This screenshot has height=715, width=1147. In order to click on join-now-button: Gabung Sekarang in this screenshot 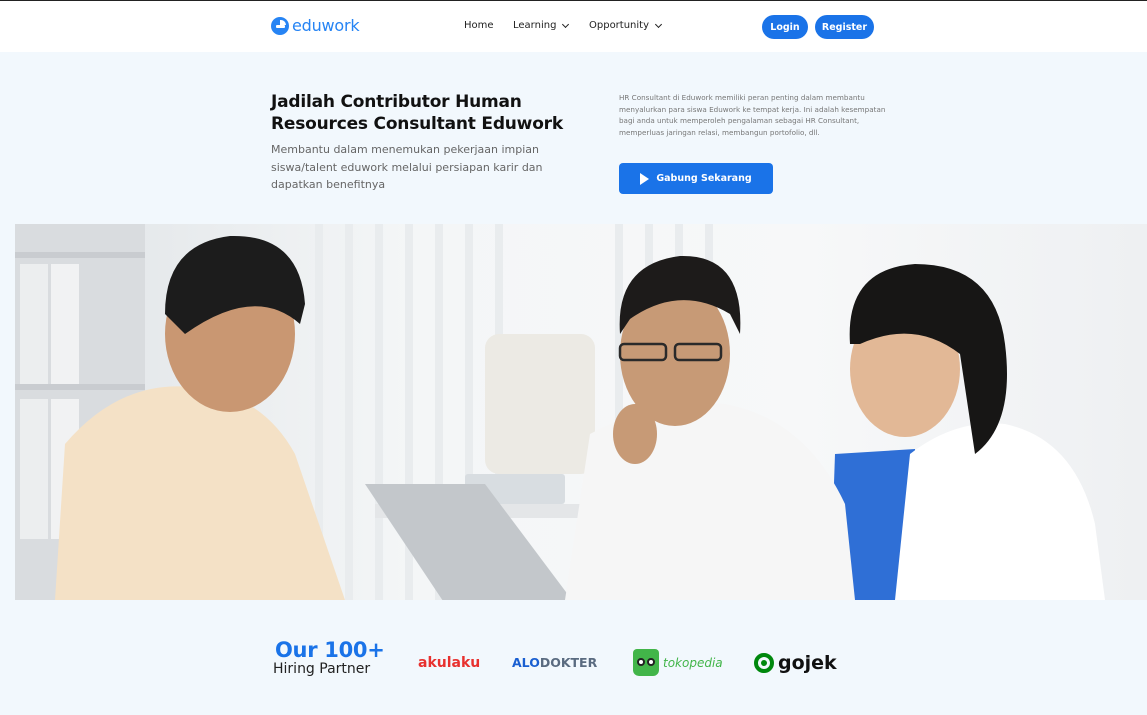, I will do `click(696, 178)`.